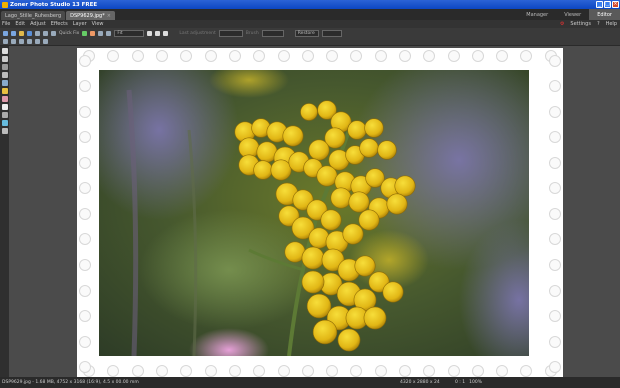 This screenshot has width=620, height=388. I want to click on settings-icon: ⚙, so click(562, 24).